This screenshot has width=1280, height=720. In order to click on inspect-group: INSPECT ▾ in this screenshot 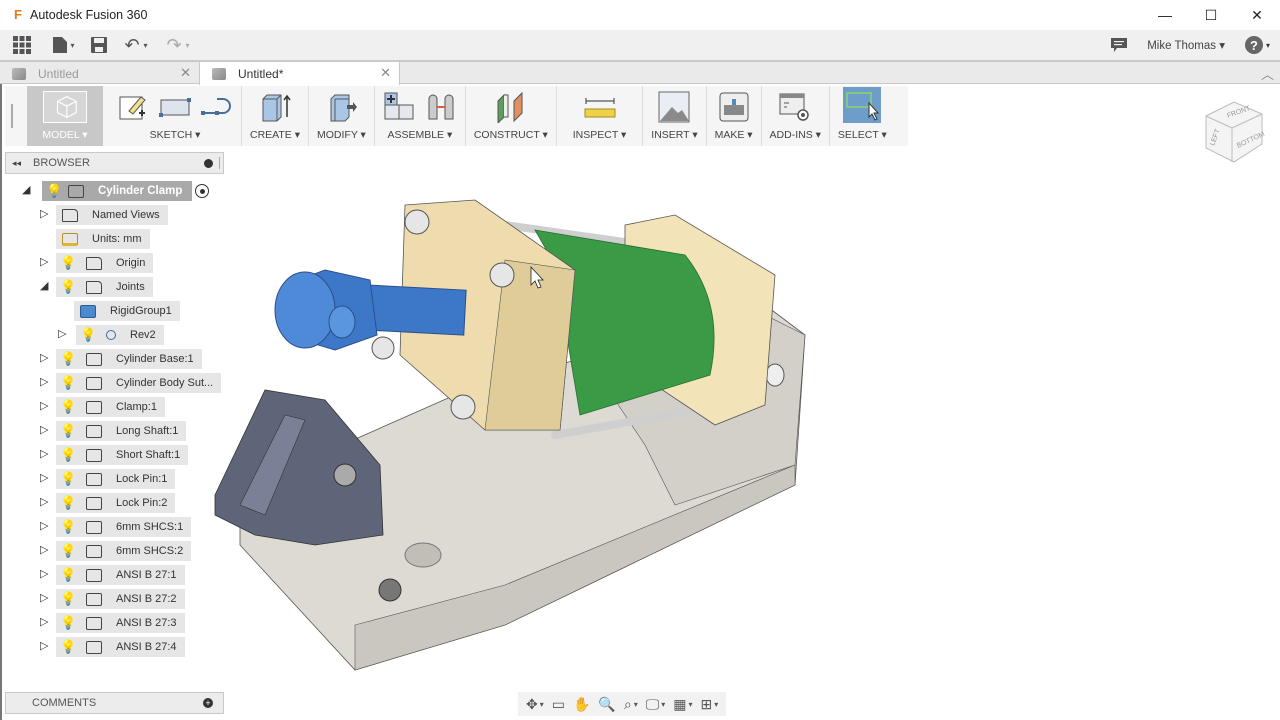, I will do `click(600, 116)`.